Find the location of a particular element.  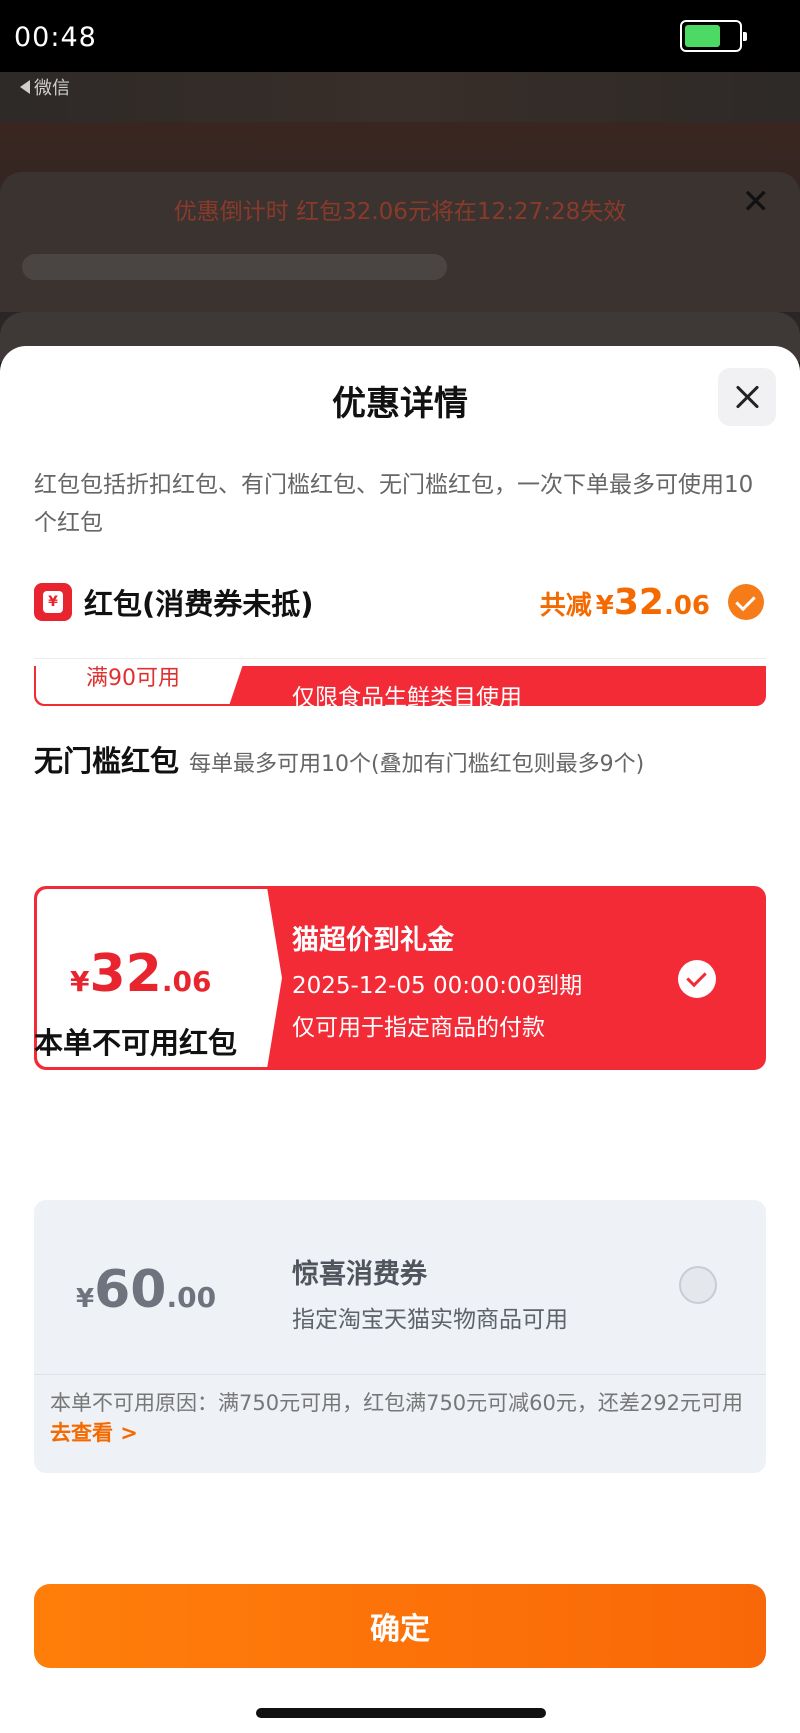

red-packet-summary: ¥ 红包(消费券未抵) 共减 ¥ 32 .06 is located at coordinates (399, 602).